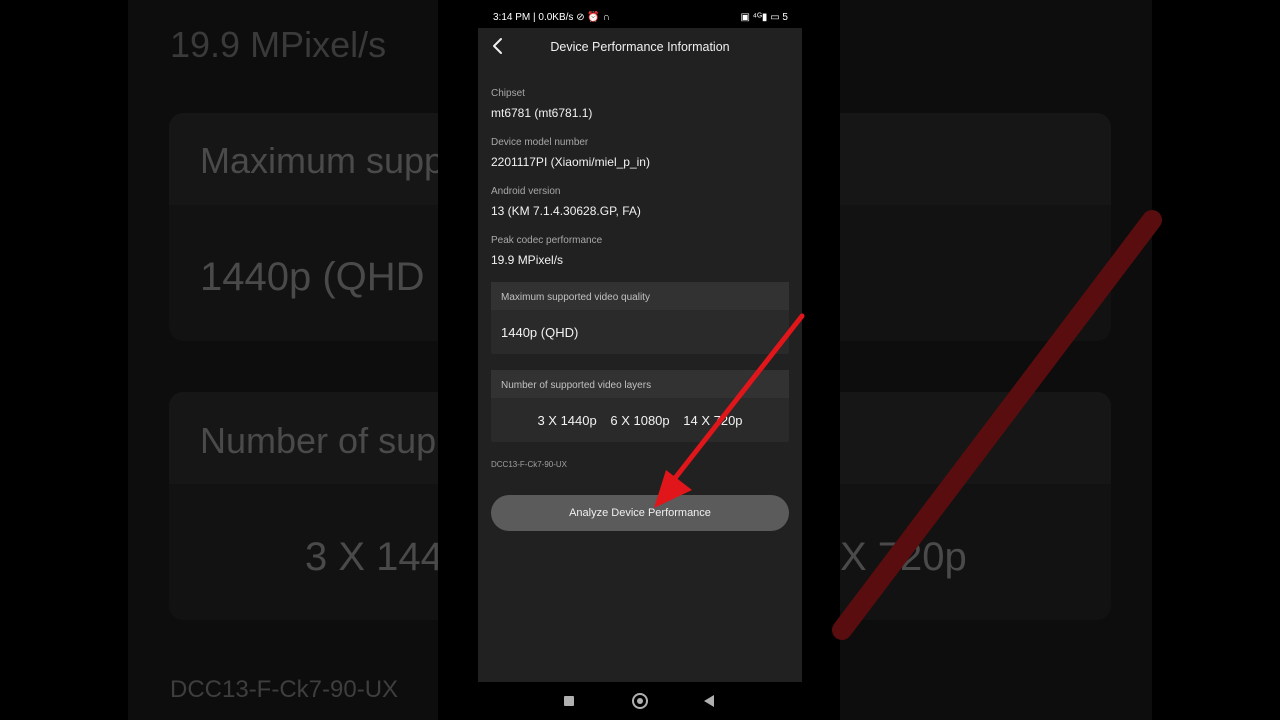  Describe the element at coordinates (322, 160) in the screenshot. I see `bg-max-quality-label: Maximum supp` at that location.